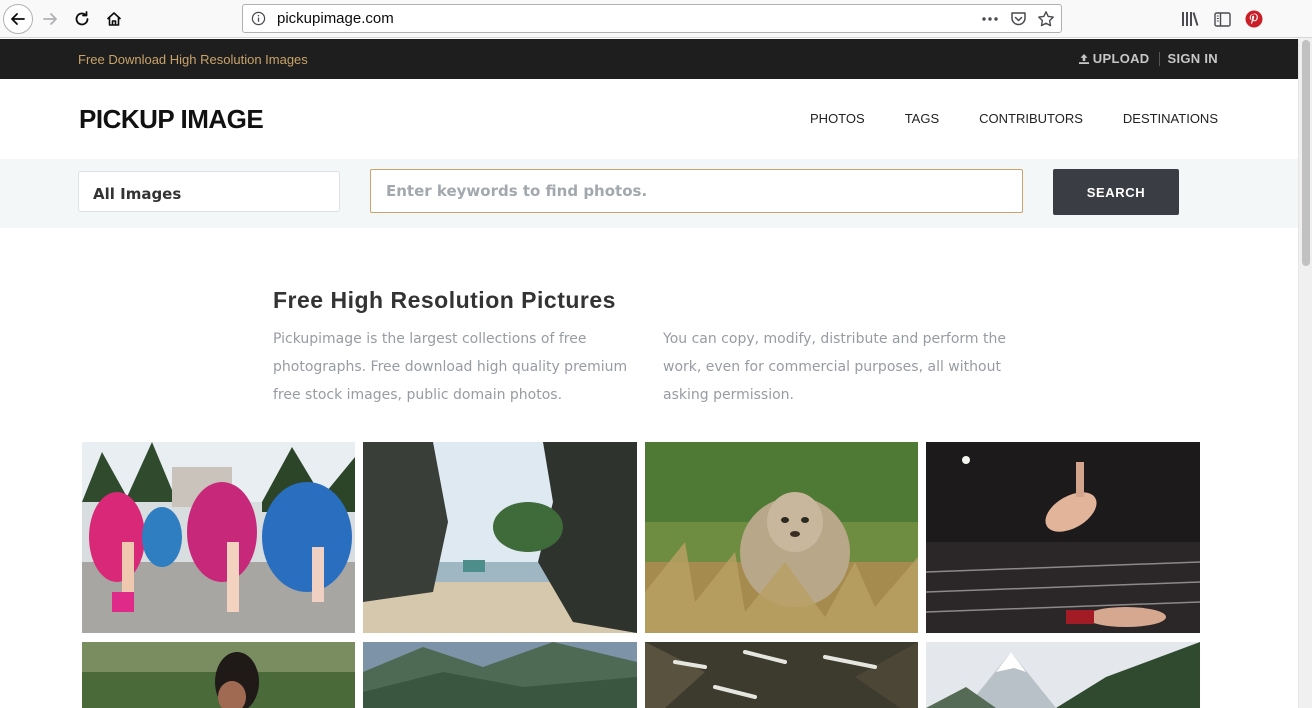 Image resolution: width=1312 pixels, height=708 pixels. I want to click on nav-tags: TAGS, so click(922, 118).